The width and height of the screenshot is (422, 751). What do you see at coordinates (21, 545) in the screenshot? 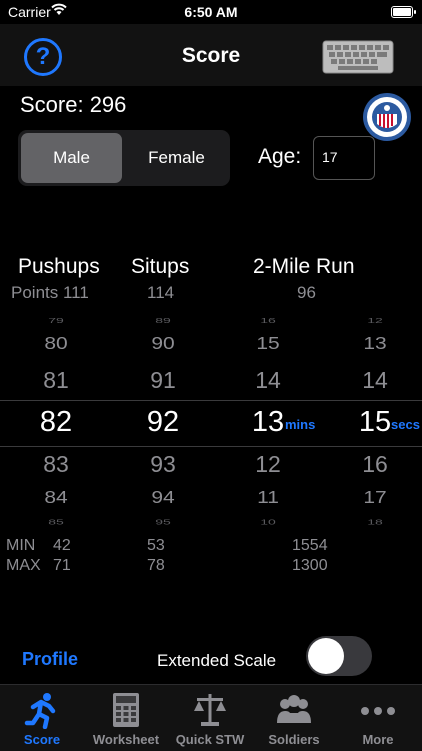
I see `min-label: MIN` at bounding box center [21, 545].